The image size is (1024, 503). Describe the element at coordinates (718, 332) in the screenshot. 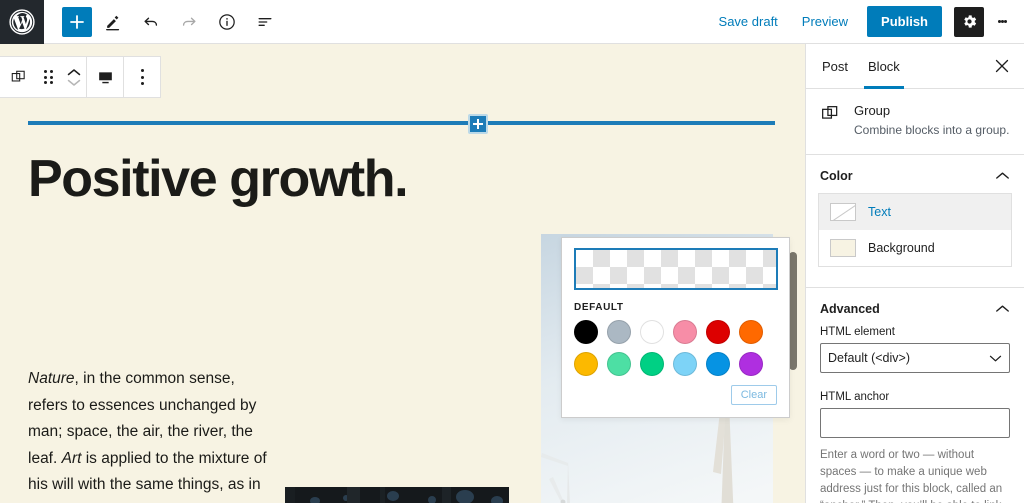

I see `color-swatch-vivid-red` at that location.